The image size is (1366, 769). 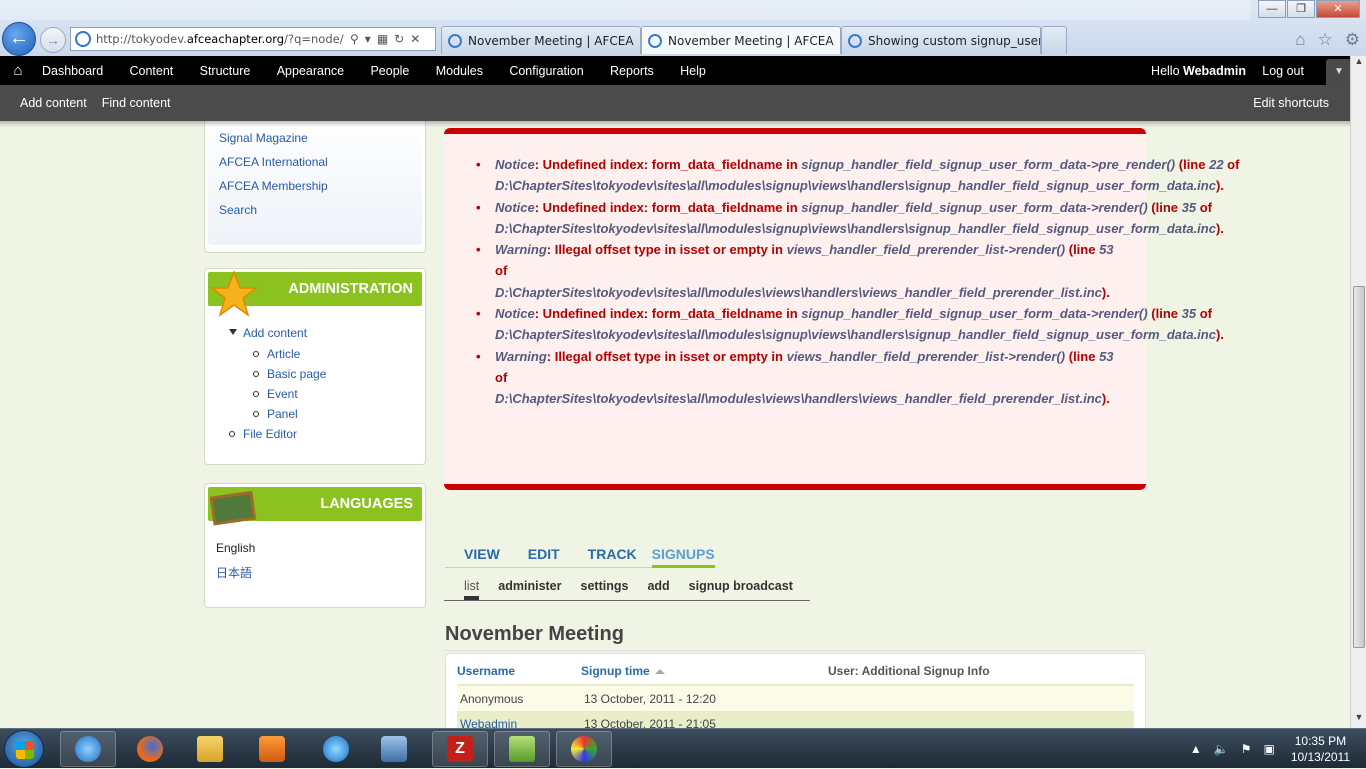 I want to click on tab-track: TRACK, so click(x=612, y=556).